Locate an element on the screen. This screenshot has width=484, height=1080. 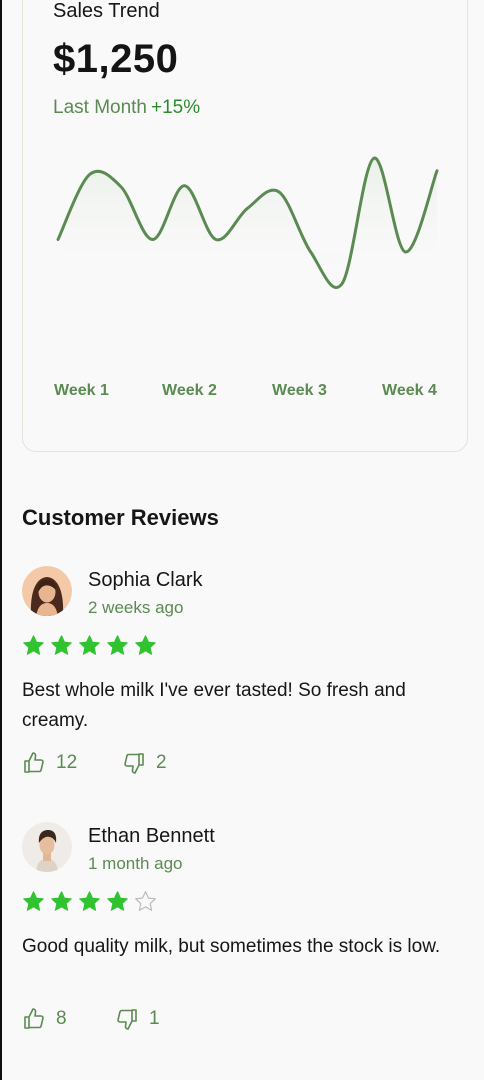
left-edge-border is located at coordinates (1, 540).